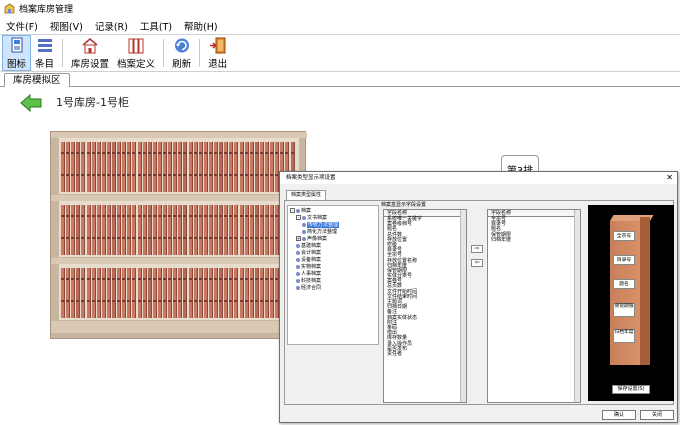  What do you see at coordinates (306, 195) in the screenshot?
I see `tab-archive-type-props: 档案类型属性` at bounding box center [306, 195].